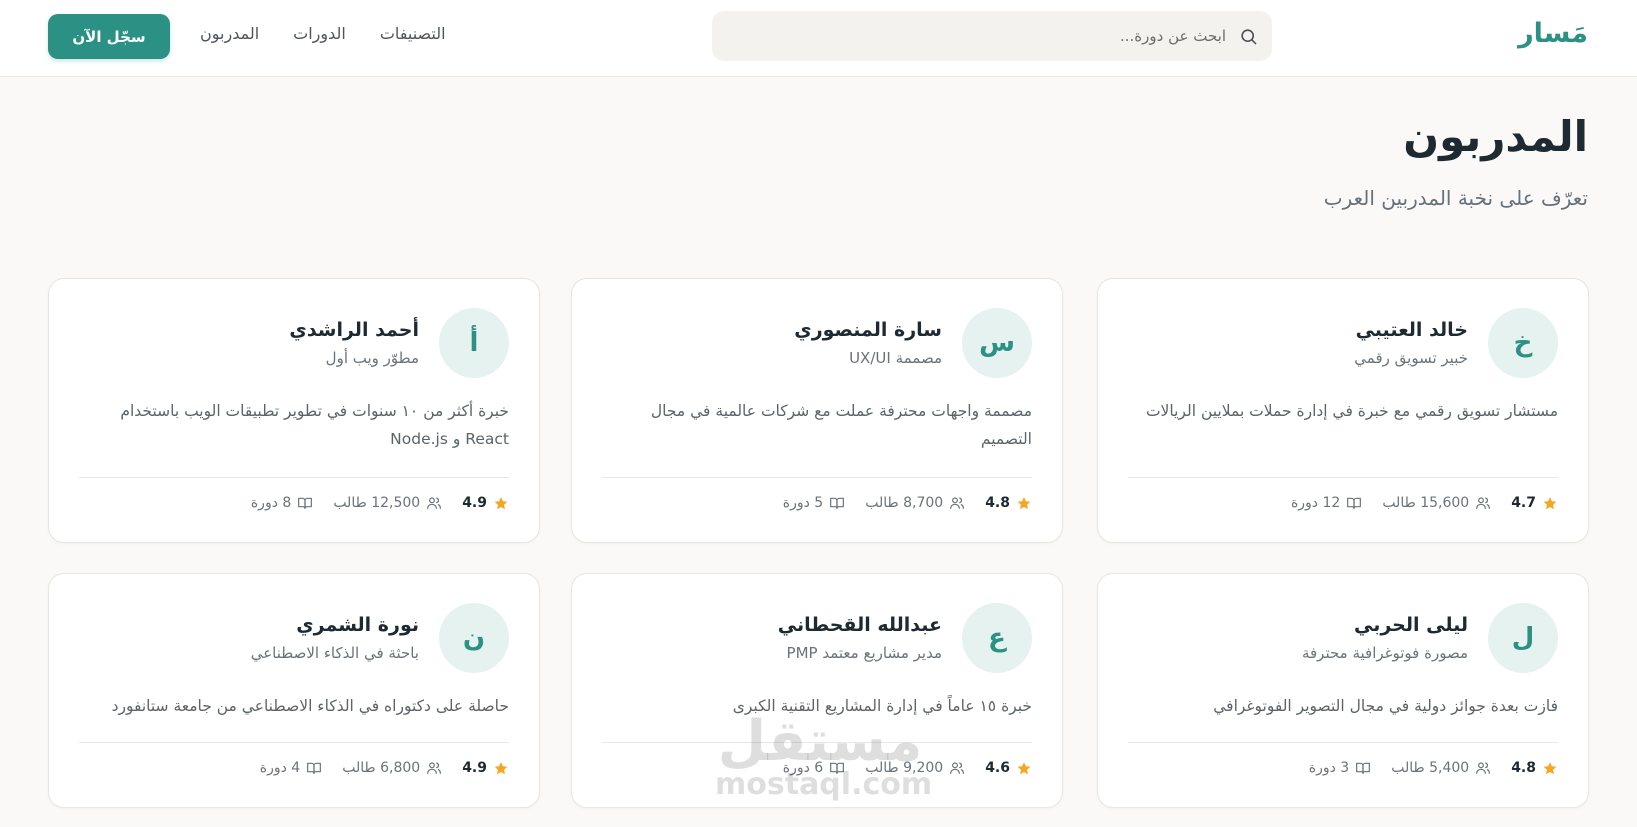  What do you see at coordinates (280, 768) in the screenshot?
I see `courses-count: 4 دورة` at bounding box center [280, 768].